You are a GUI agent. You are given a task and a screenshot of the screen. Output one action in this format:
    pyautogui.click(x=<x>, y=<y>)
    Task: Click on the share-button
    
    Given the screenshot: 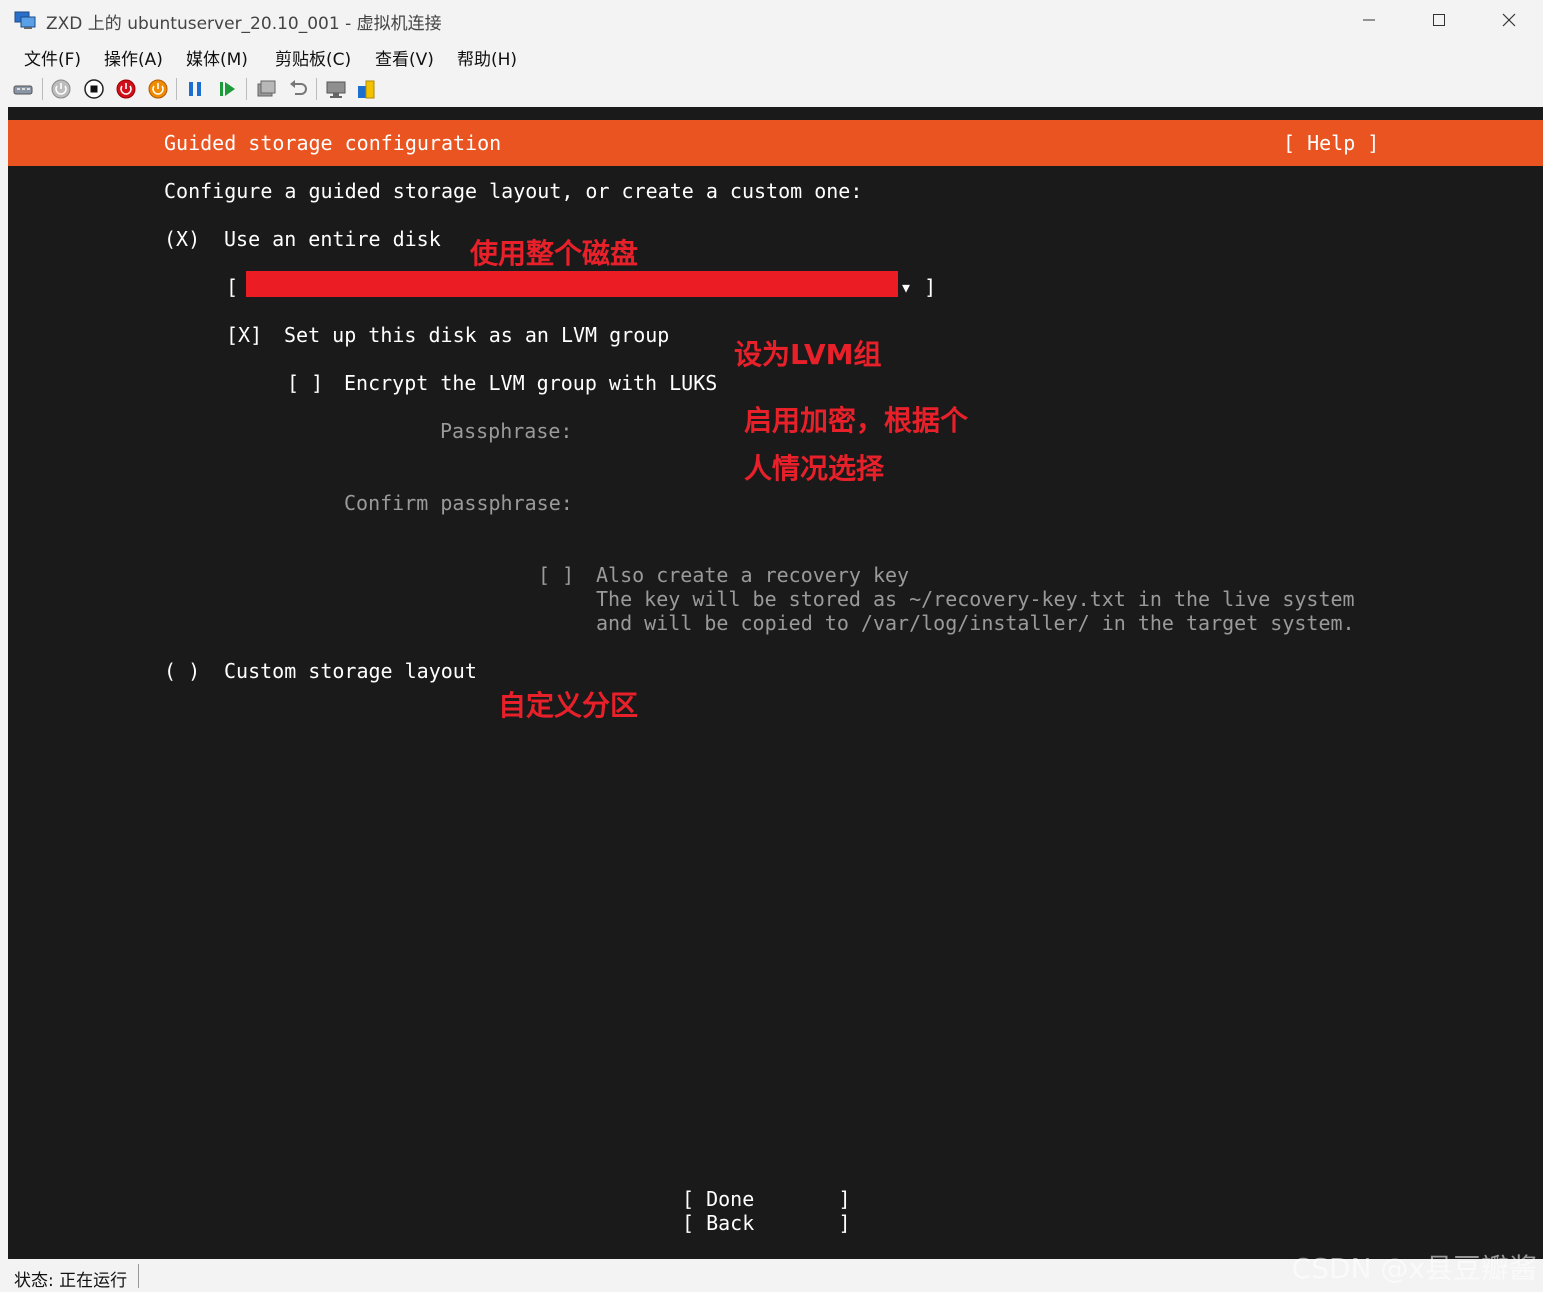 What is the action you would take?
    pyautogui.click(x=366, y=89)
    